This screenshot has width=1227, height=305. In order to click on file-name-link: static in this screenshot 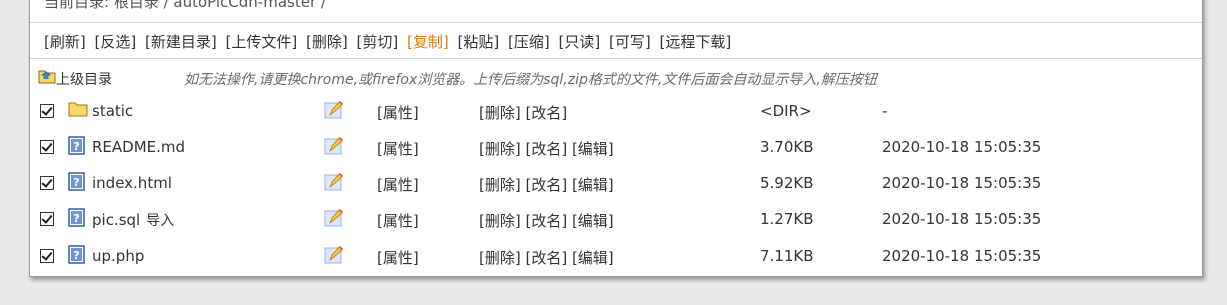, I will do `click(112, 111)`.